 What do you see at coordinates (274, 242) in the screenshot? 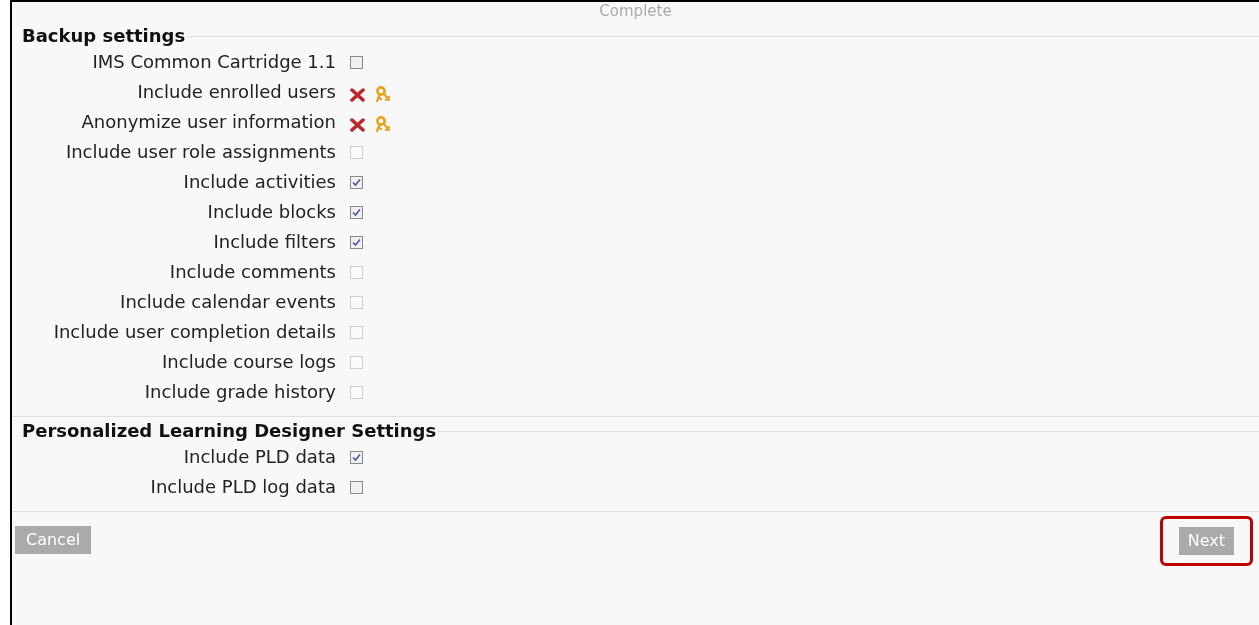
I see `setting-label: Include filters` at bounding box center [274, 242].